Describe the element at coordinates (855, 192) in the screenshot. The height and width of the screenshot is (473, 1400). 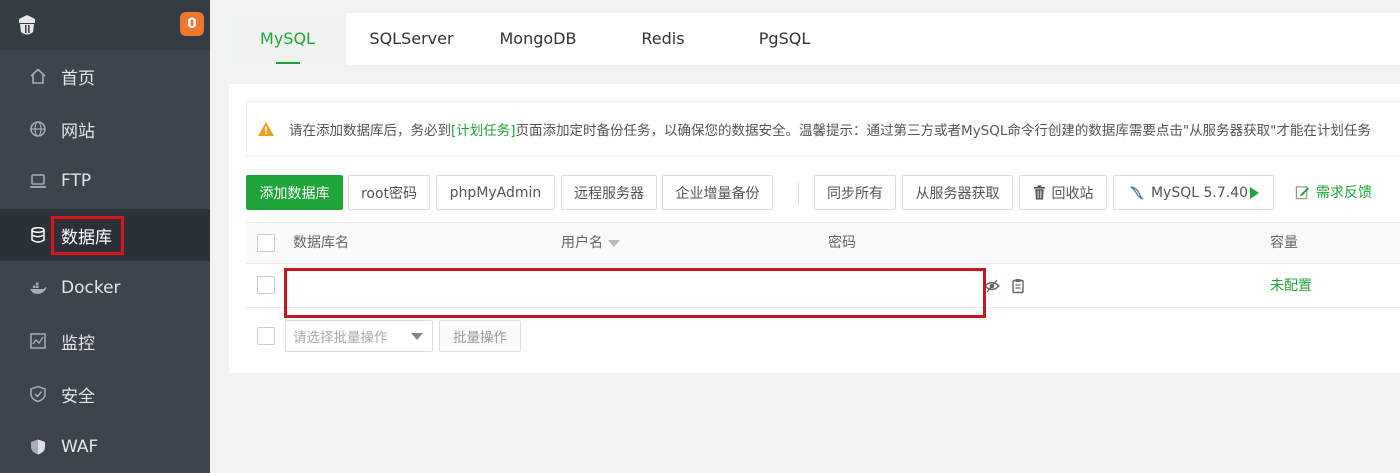
I see `sync-all-button: 同步所有` at that location.